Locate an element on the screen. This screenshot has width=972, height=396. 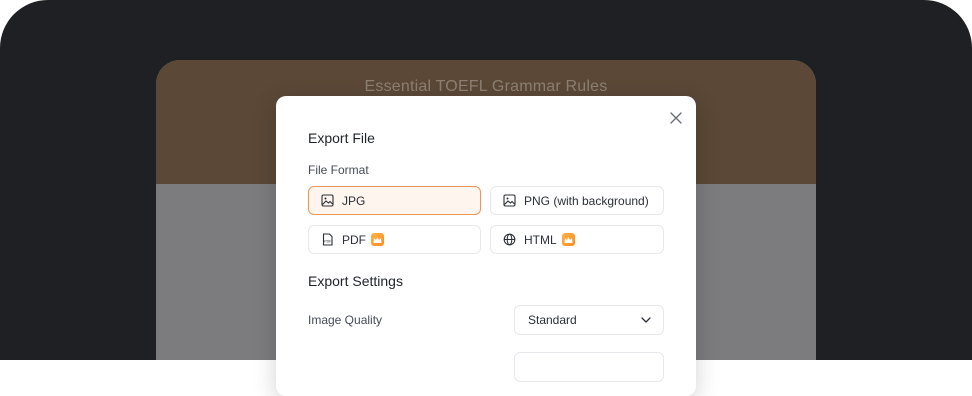
svg-text: PDF is located at coordinates (328, 242).